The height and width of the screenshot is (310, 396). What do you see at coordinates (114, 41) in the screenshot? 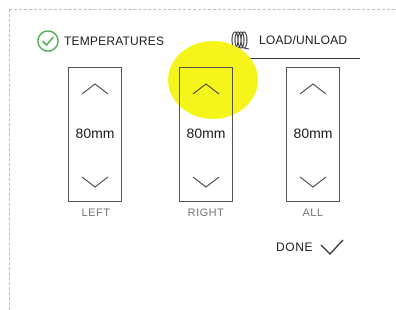
I see `tab-temperatures-label: TEMPERATURES` at bounding box center [114, 41].